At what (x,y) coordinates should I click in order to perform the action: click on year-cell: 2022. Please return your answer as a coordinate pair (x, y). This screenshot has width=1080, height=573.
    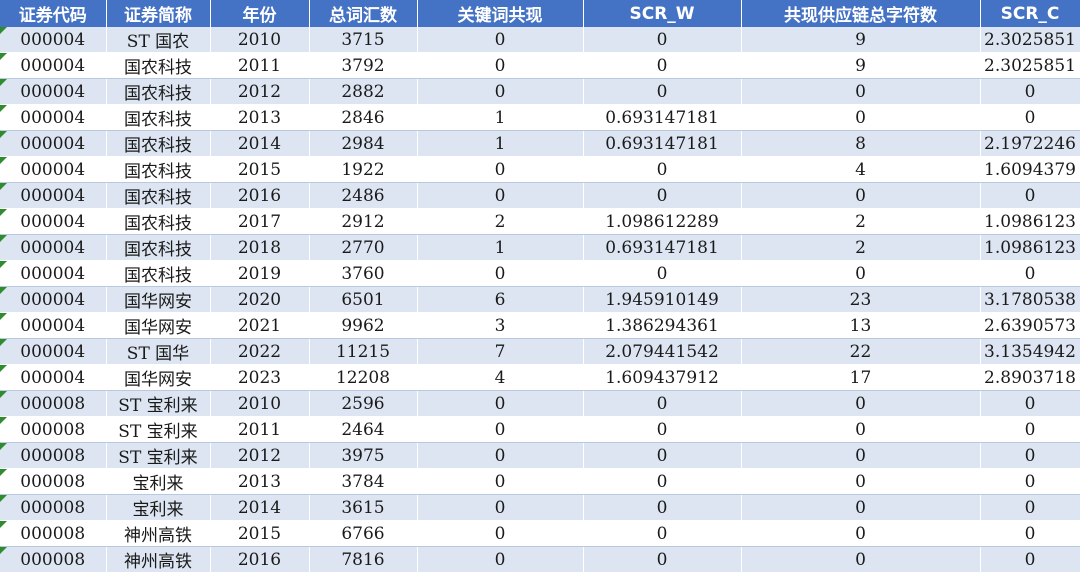
    Looking at the image, I should click on (260, 351).